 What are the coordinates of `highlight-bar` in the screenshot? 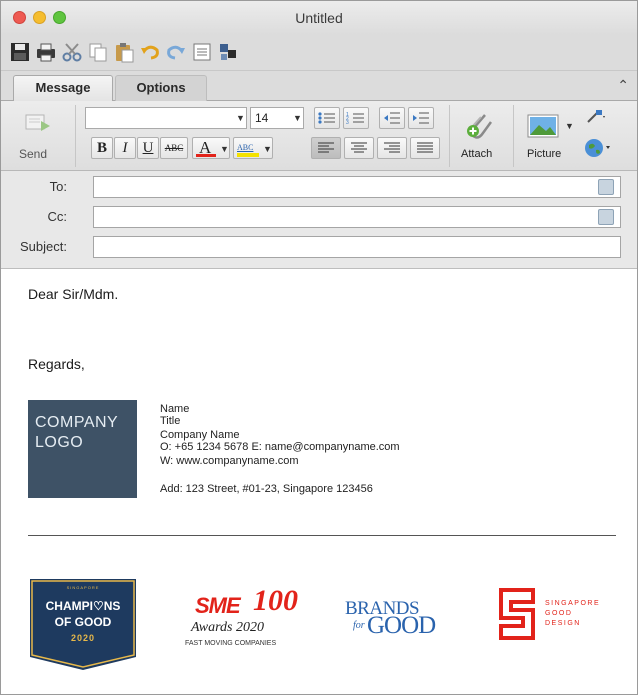 It's located at (248, 155).